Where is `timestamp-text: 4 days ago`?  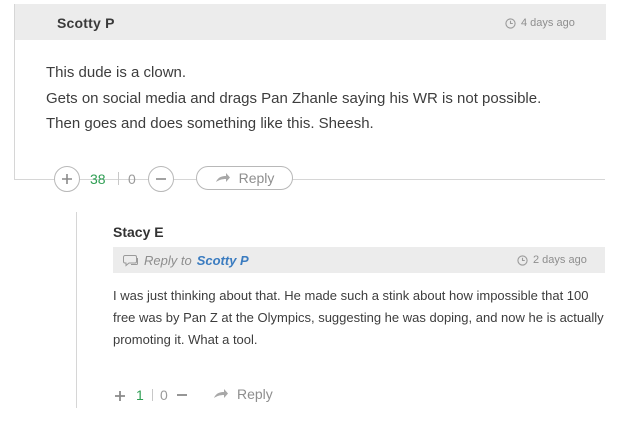
timestamp-text: 4 days ago is located at coordinates (548, 23).